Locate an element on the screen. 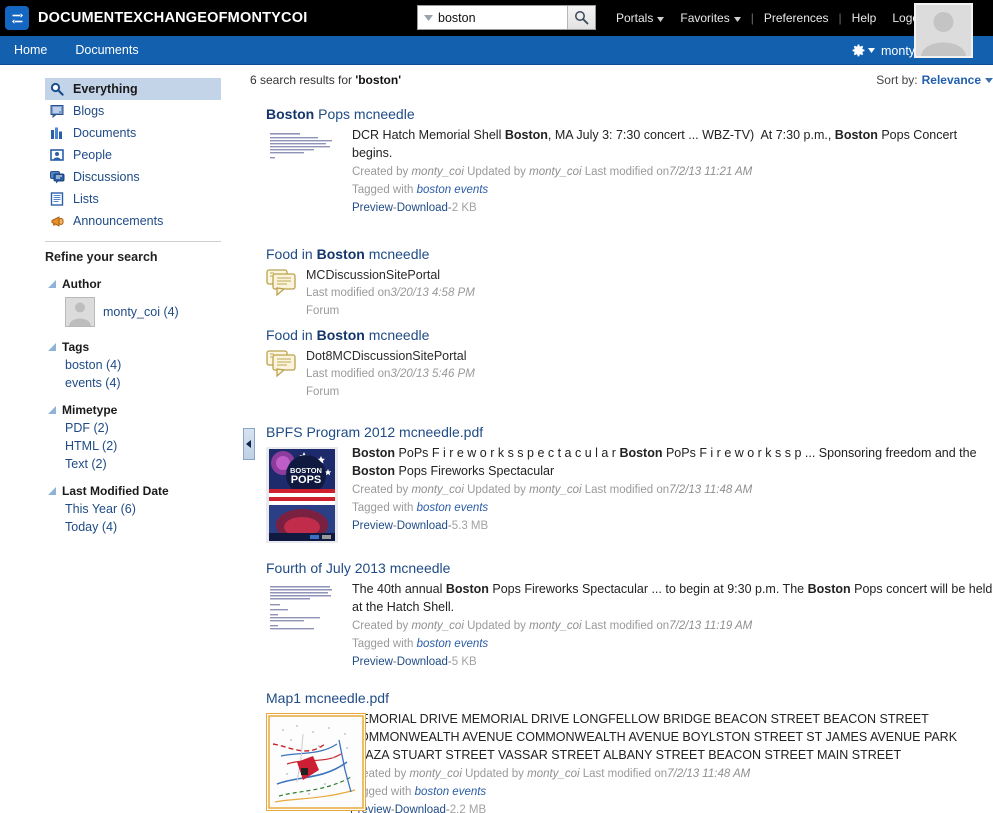  result-title: Map1 mcneedle.pdf is located at coordinates (629, 698).